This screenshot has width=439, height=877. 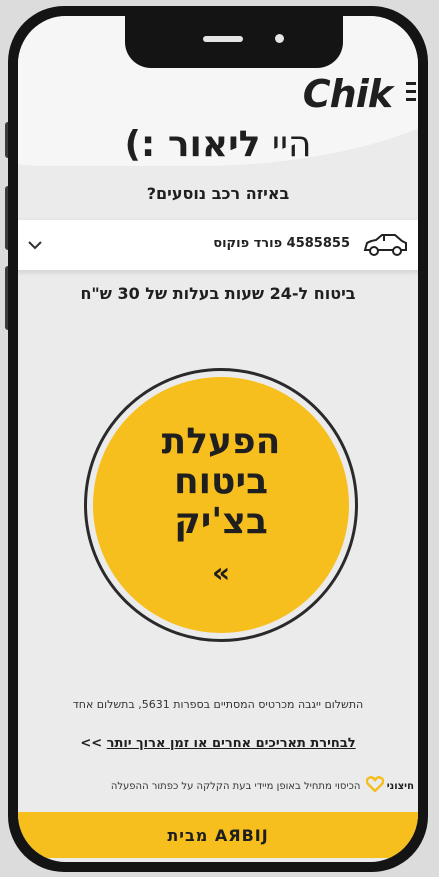 What do you see at coordinates (279, 38) in the screenshot?
I see `front-camera` at bounding box center [279, 38].